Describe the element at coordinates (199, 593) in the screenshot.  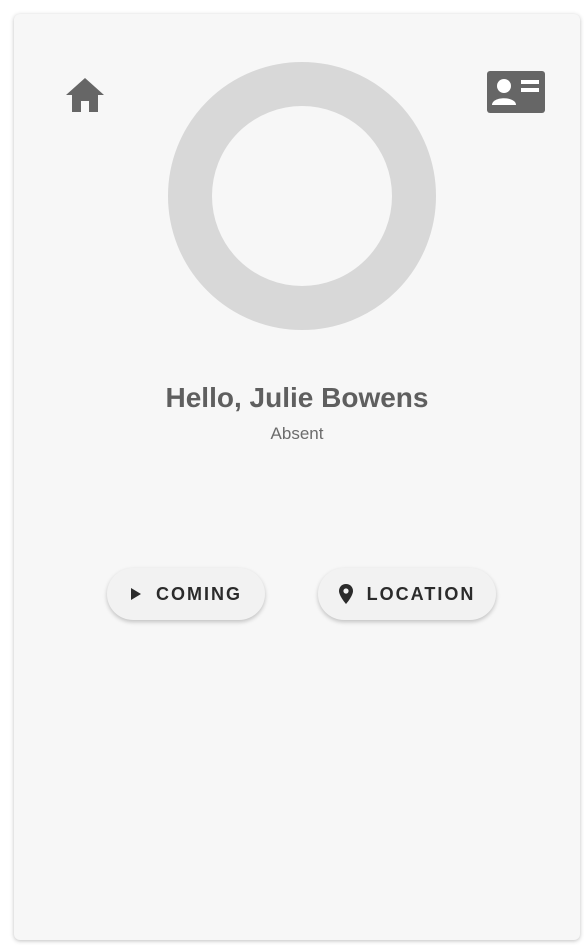
I see `coming-button-label: COMING` at that location.